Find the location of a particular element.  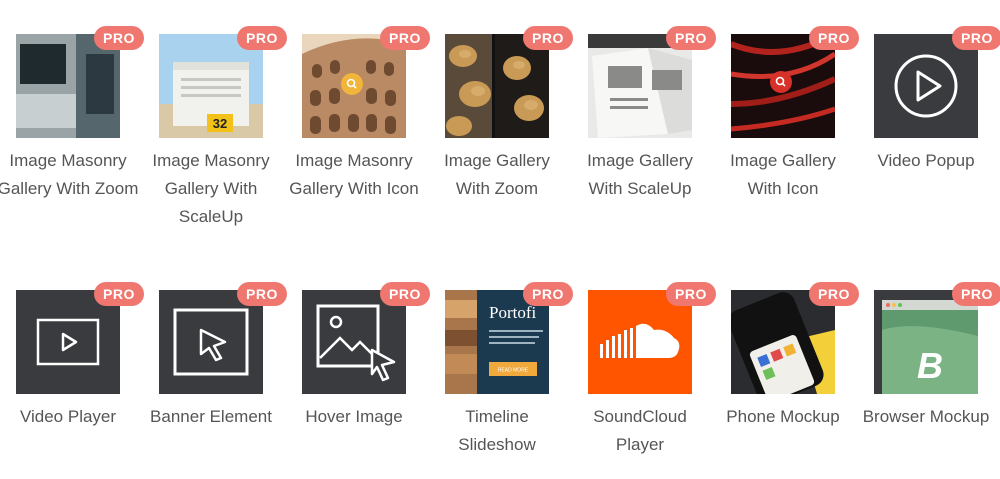

widget-label: Image Gallery With ScaleUp is located at coordinates (640, 174).